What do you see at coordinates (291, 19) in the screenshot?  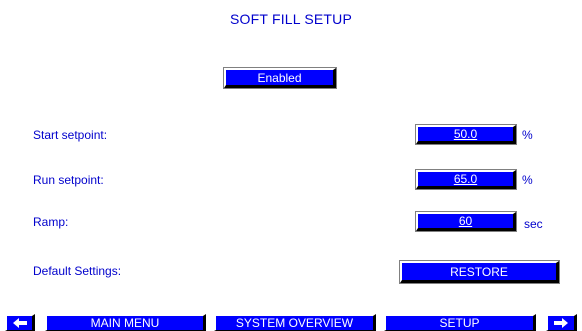 I see `page-title: SOFT FILL SETUP` at bounding box center [291, 19].